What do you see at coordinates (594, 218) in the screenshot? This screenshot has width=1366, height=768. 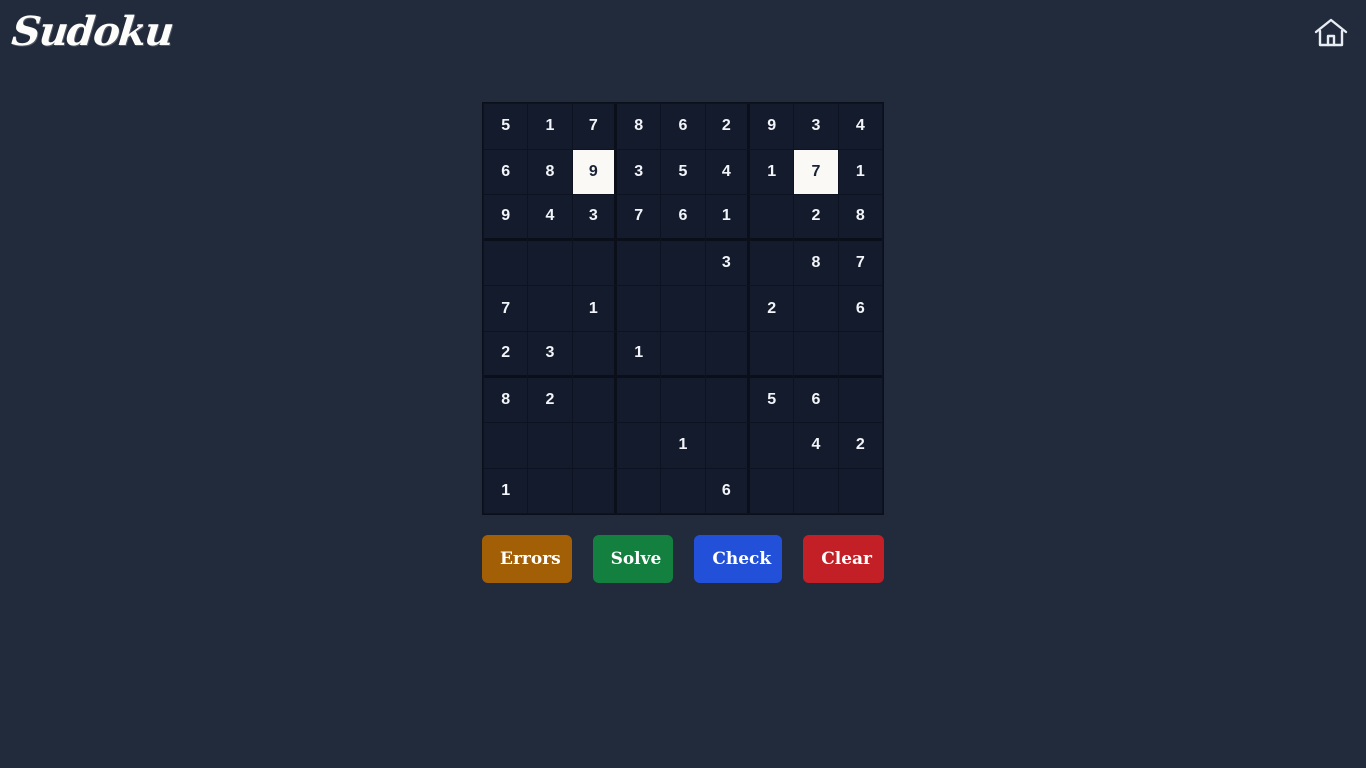 I see `cell-r3-c3: 3` at bounding box center [594, 218].